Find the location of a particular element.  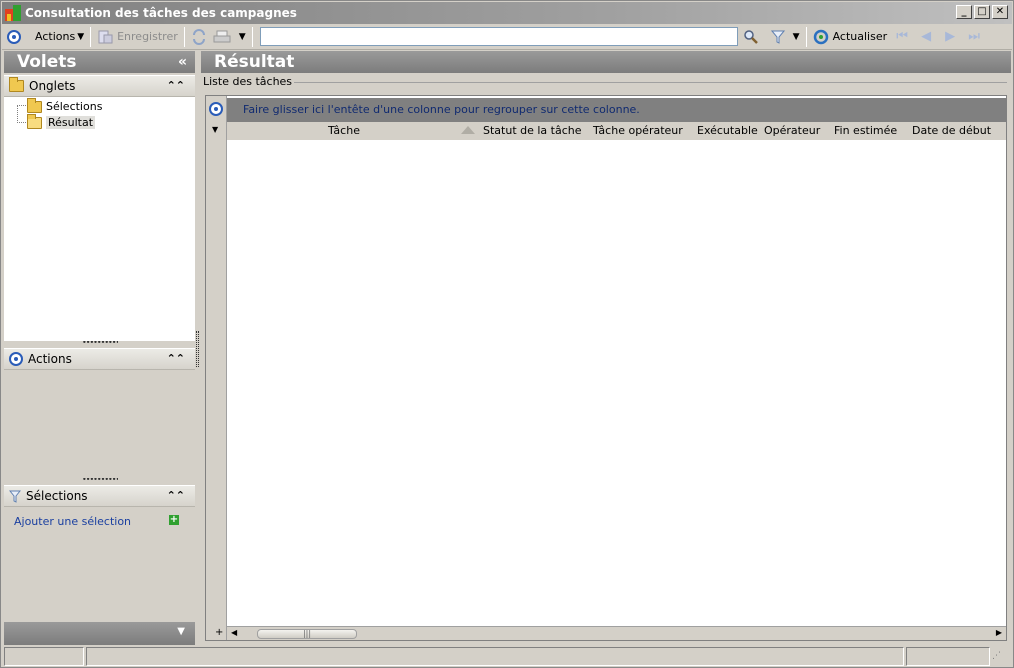

next-page-icon: ▶ is located at coordinates (950, 36).